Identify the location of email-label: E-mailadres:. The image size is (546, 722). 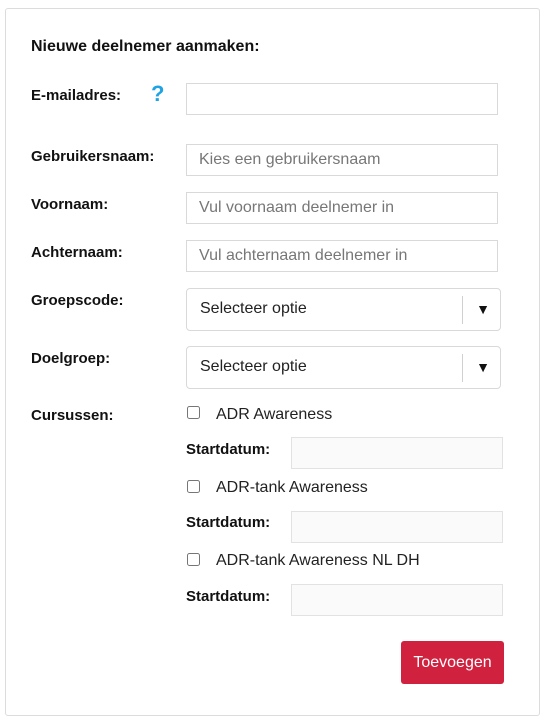
(76, 95).